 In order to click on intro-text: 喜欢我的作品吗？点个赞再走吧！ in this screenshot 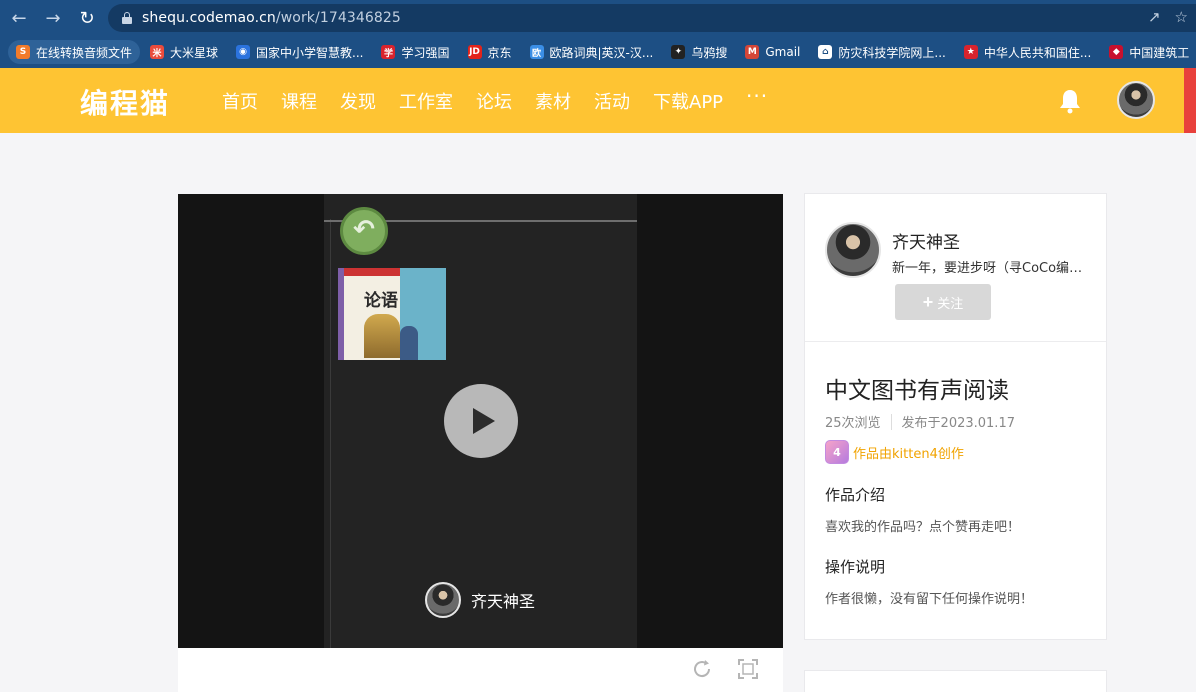, I will do `click(923, 527)`.